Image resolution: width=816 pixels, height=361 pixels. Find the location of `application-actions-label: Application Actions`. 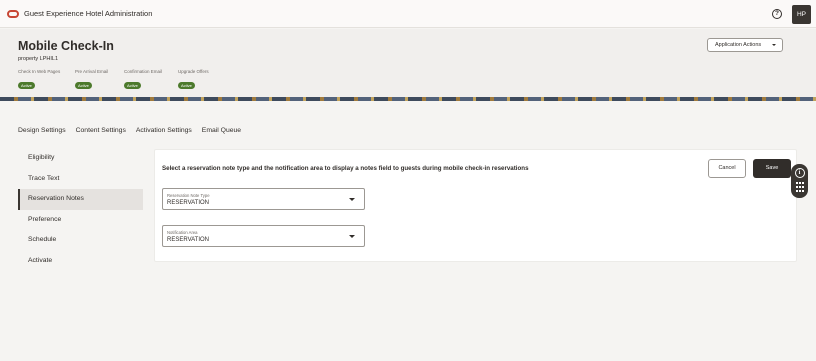

application-actions-label: Application Actions is located at coordinates (738, 45).